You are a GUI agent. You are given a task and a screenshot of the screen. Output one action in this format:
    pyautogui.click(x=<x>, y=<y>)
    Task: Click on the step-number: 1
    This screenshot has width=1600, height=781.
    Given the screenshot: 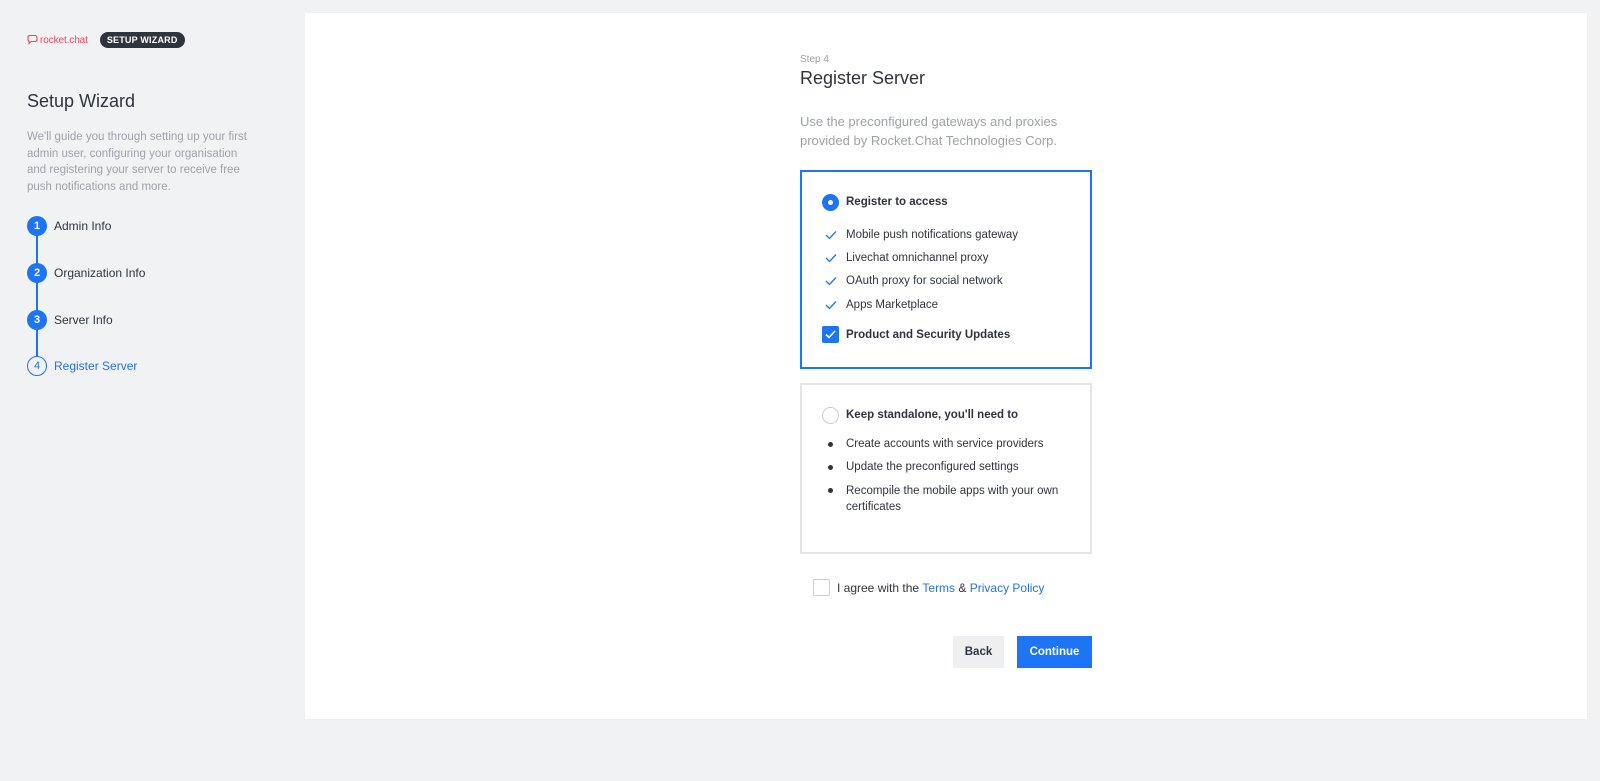 What is the action you would take?
    pyautogui.click(x=37, y=226)
    